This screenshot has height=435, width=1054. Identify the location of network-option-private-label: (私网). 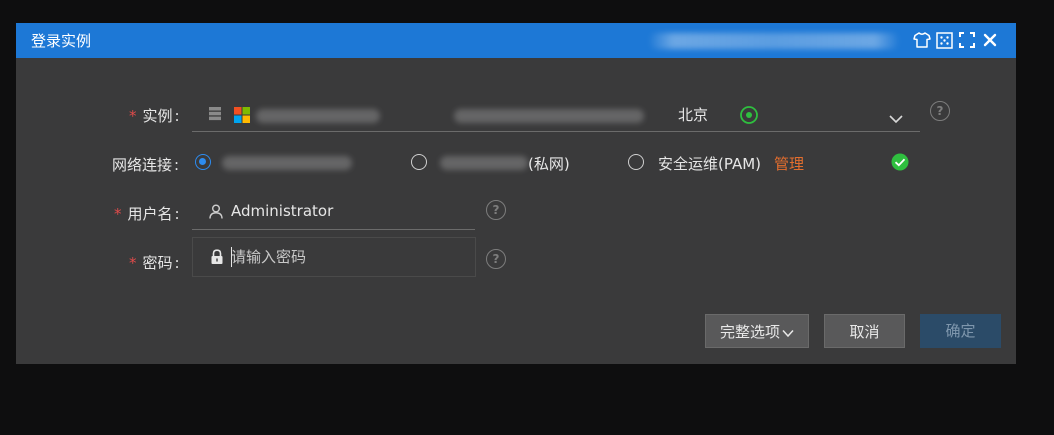
(549, 164).